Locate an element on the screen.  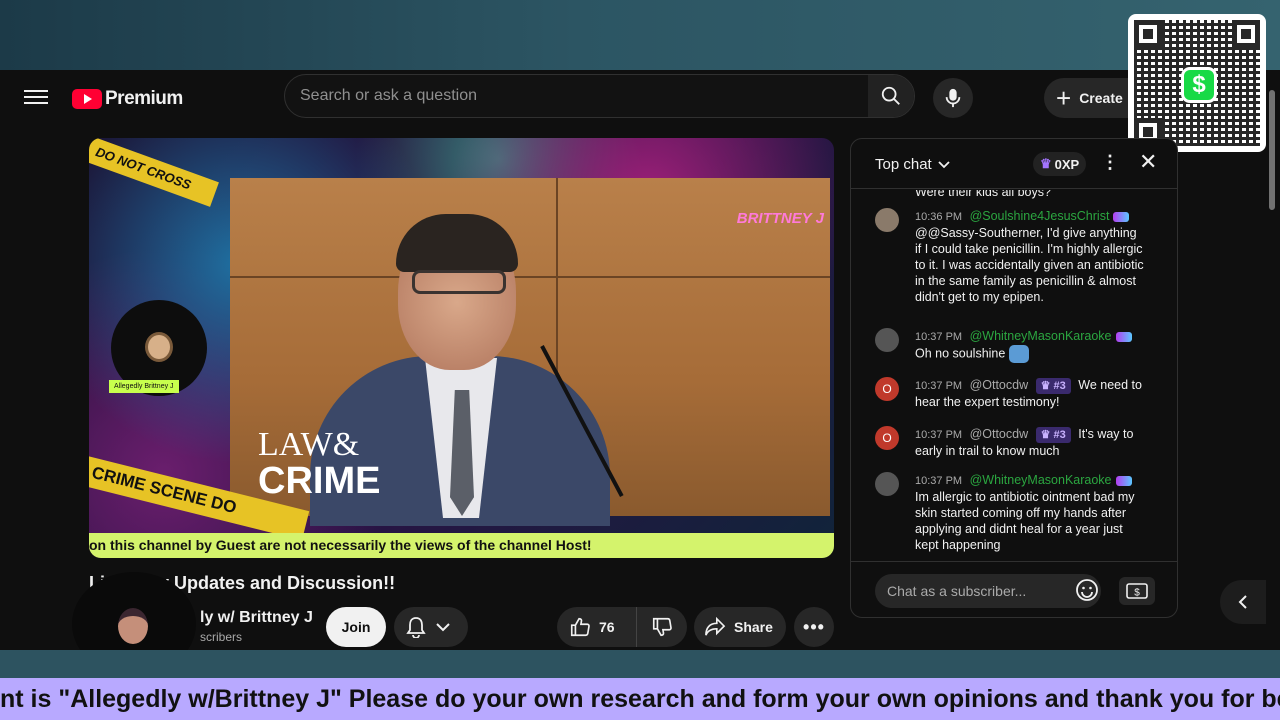
smiley-icon is located at coordinates (1087, 590).